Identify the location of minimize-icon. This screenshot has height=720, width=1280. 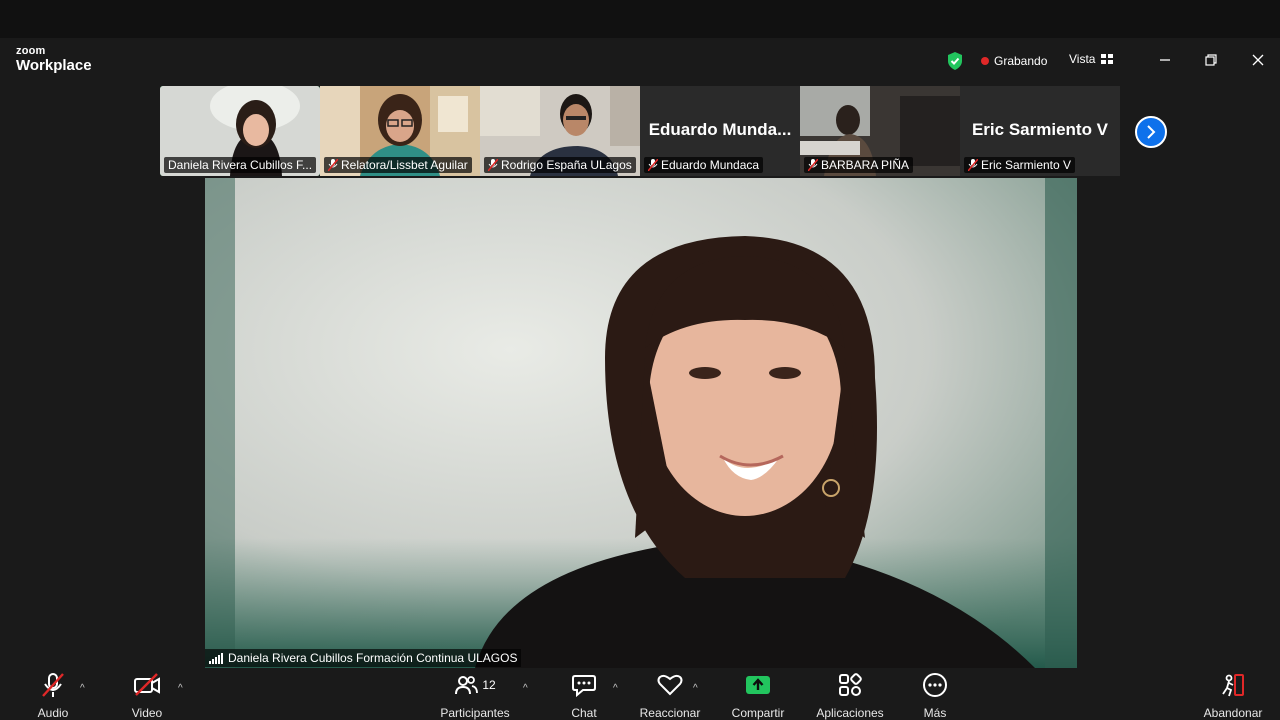
(1165, 60).